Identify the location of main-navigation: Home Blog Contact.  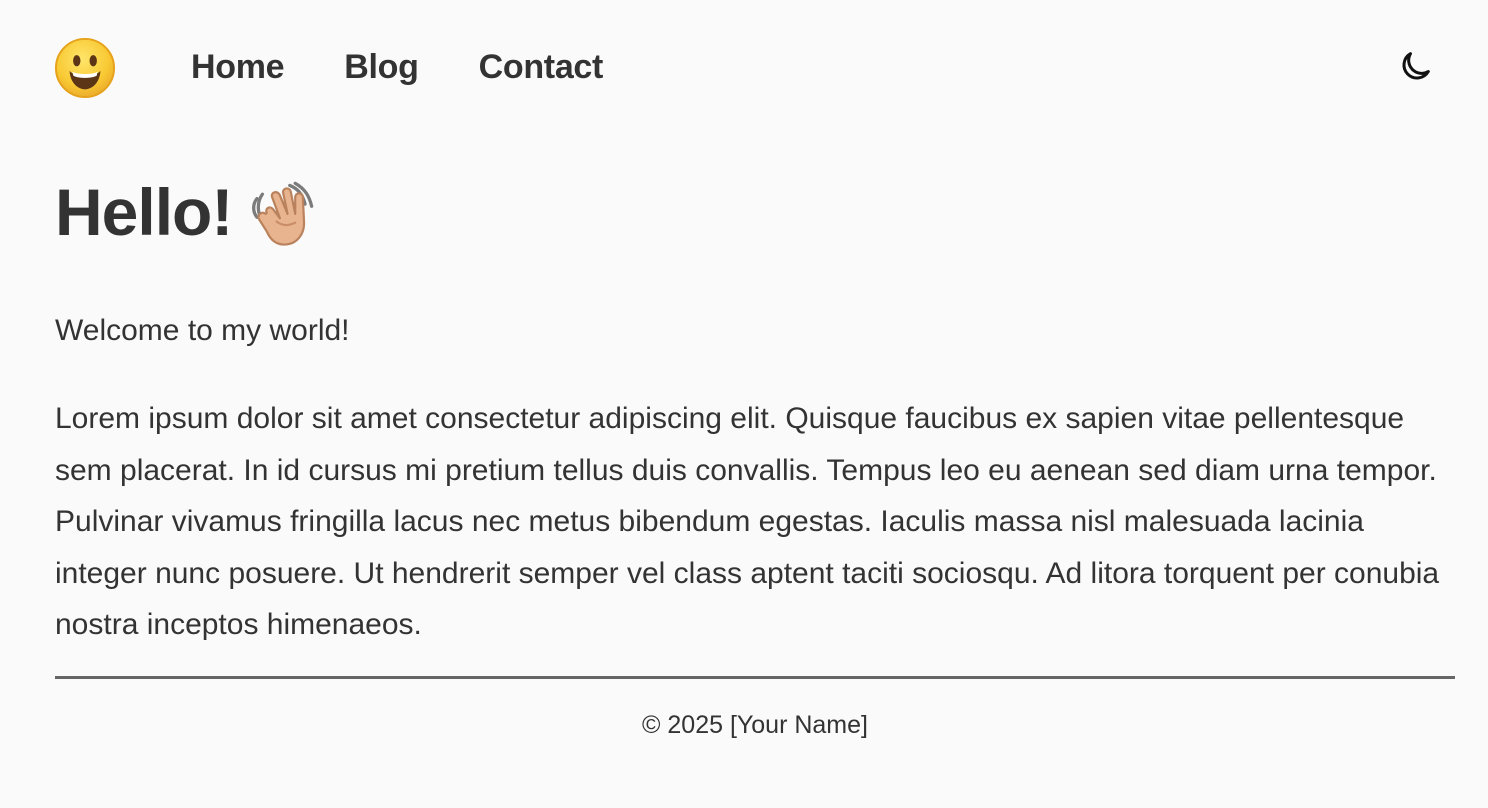
(397, 67).